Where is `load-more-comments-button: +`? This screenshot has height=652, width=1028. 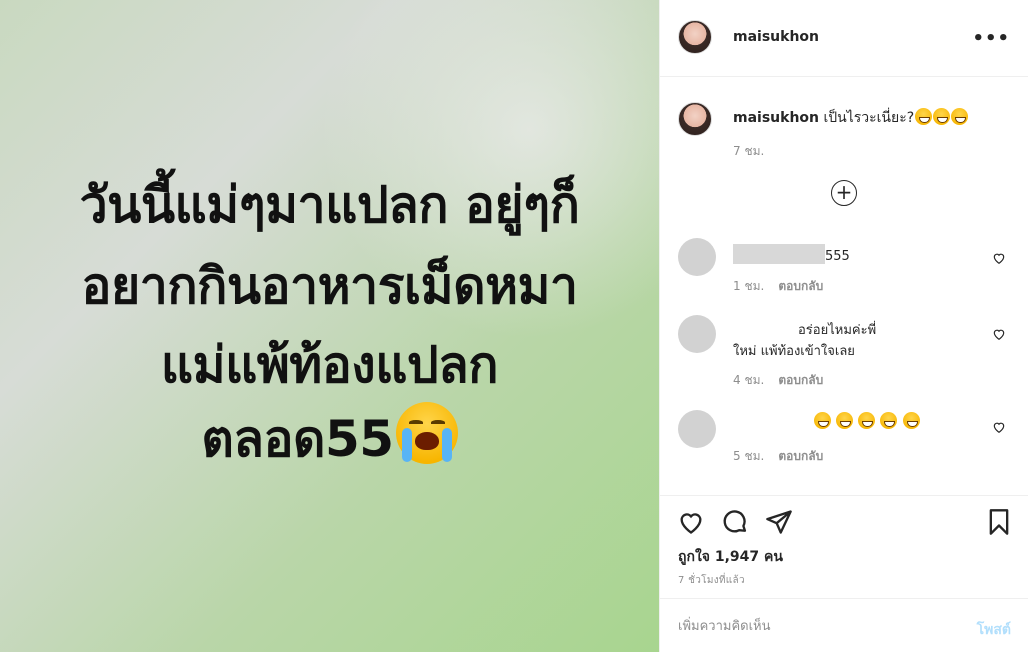 load-more-comments-button: + is located at coordinates (844, 193).